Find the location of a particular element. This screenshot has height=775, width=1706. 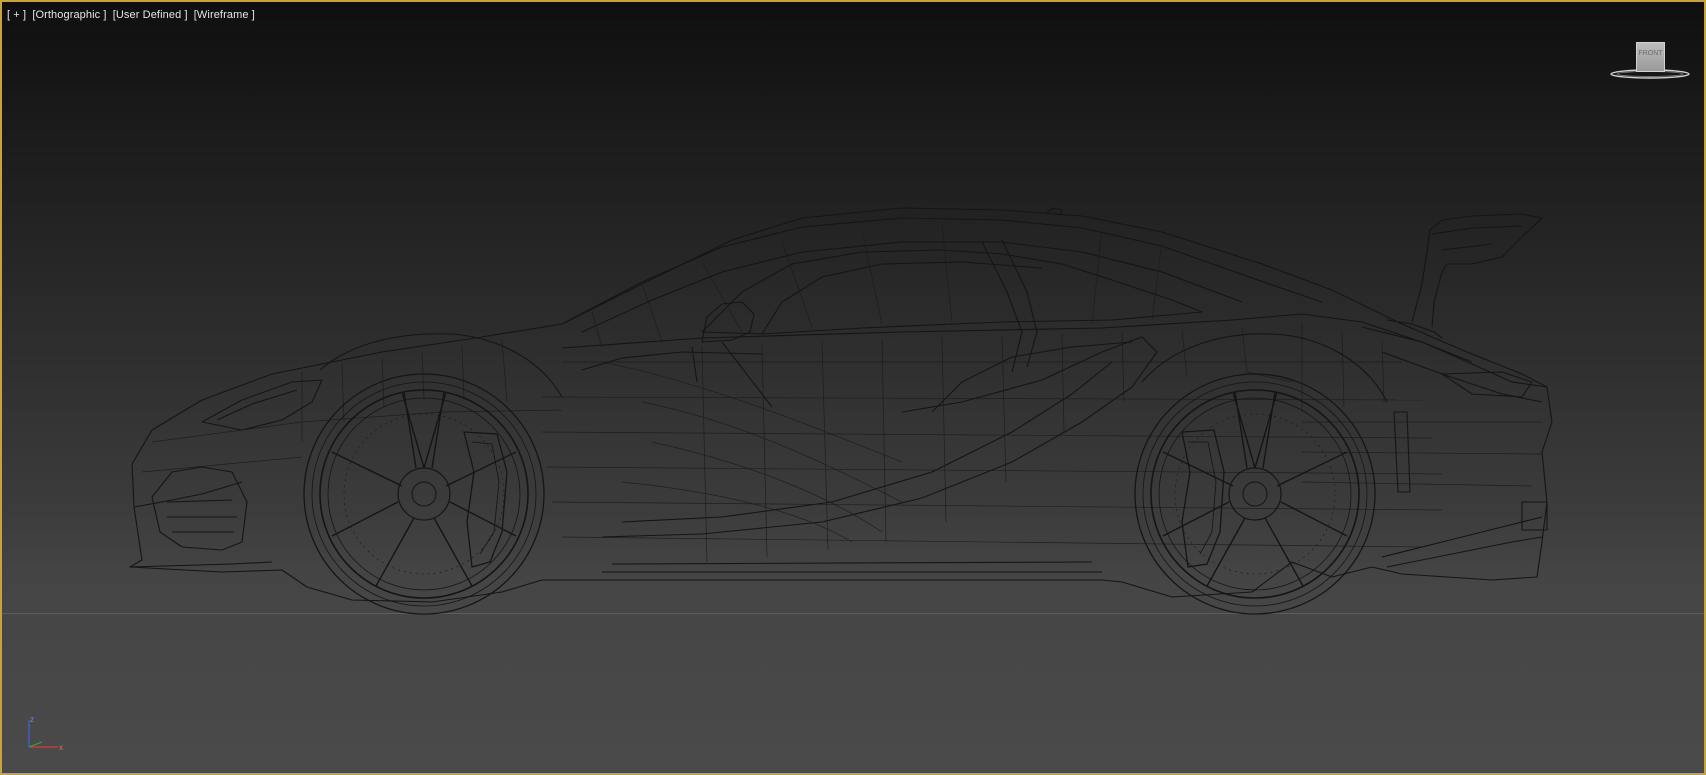

axis-tripod-icon: z x is located at coordinates (45, 733).